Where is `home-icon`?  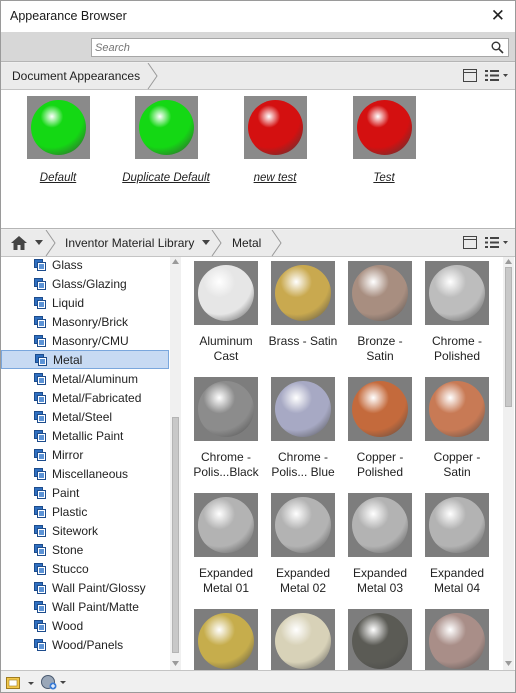
home-icon is located at coordinates (19, 243).